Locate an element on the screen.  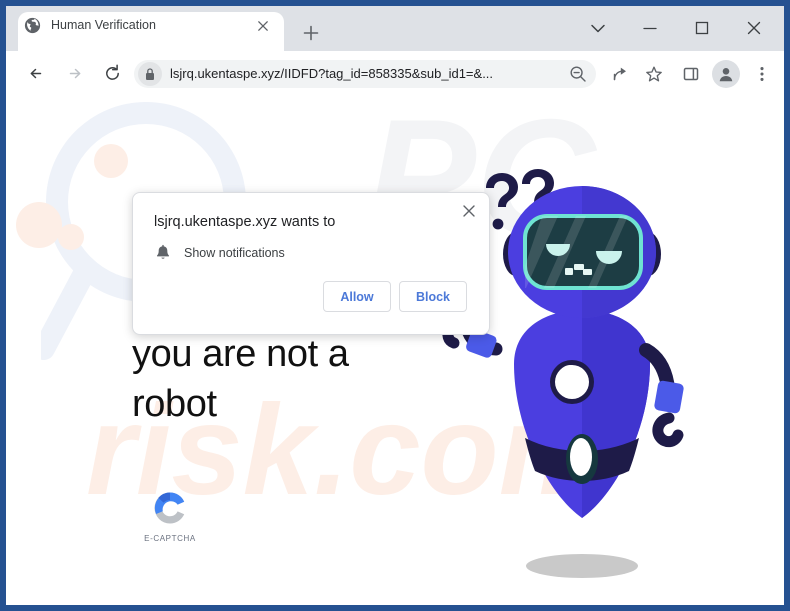
three-dots-icon is located at coordinates (762, 74).